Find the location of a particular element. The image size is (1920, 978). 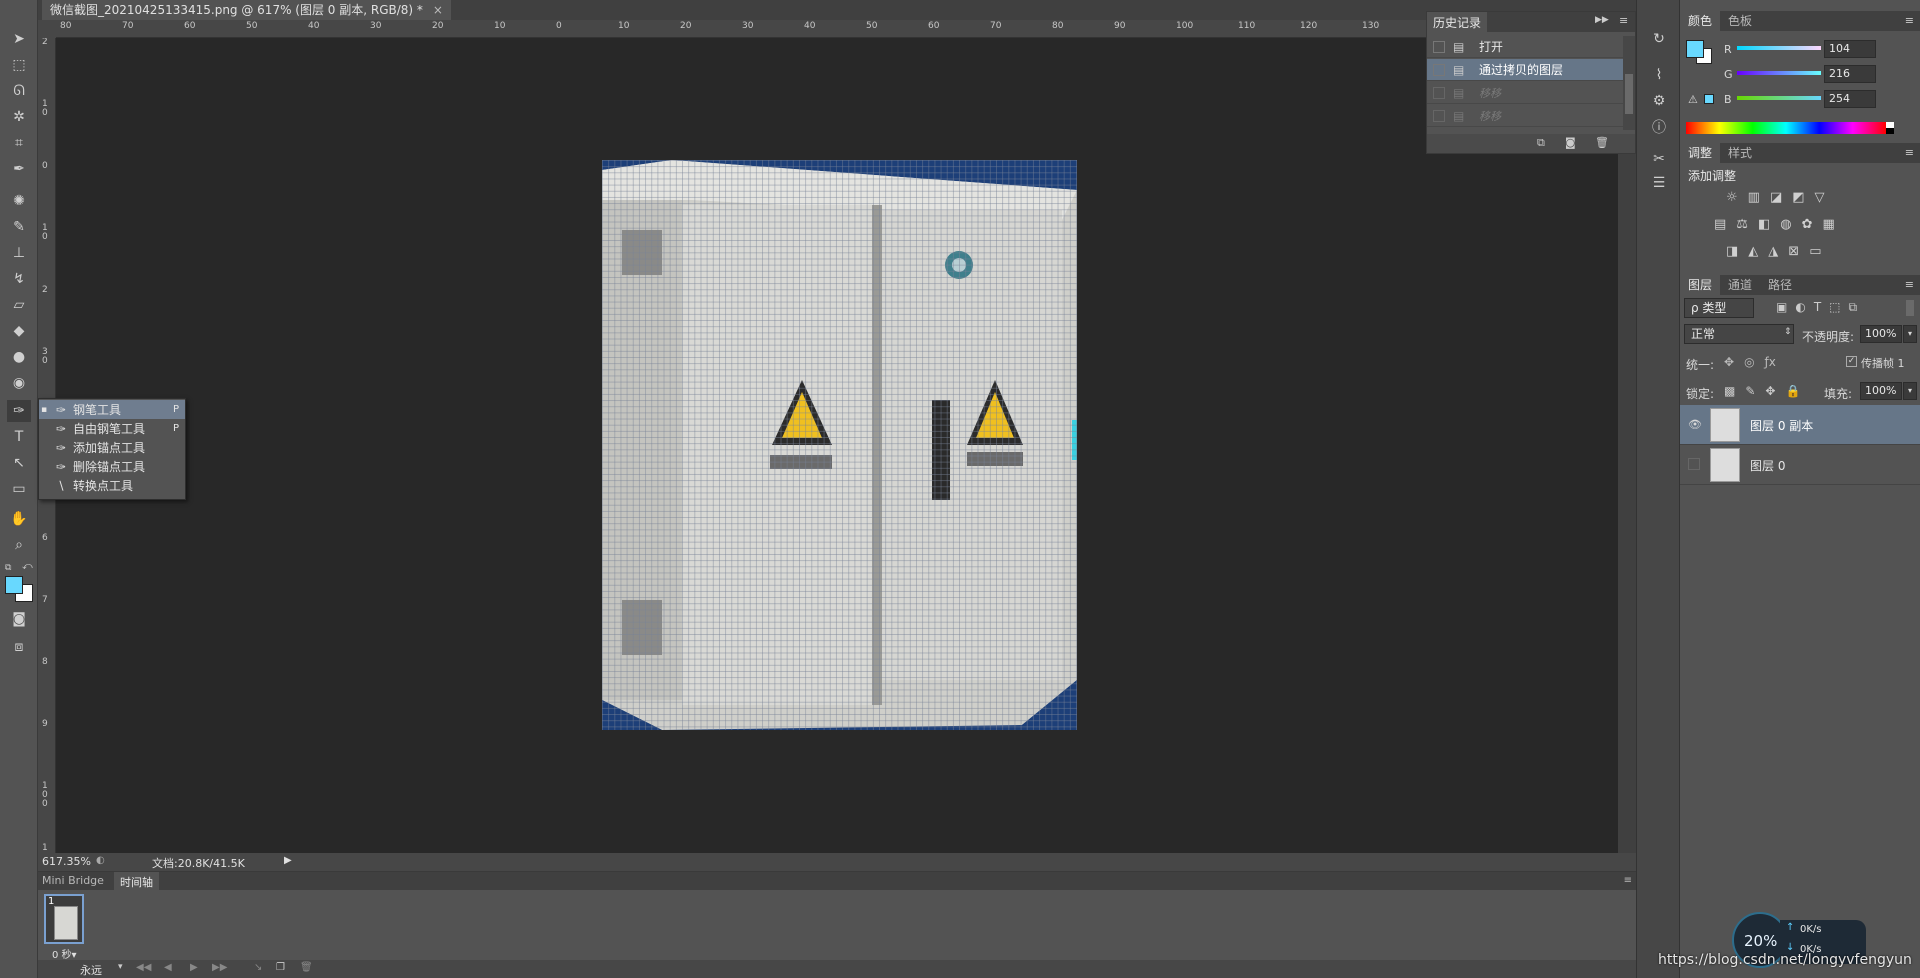

history-panel-icon: ↻ is located at coordinates (1659, 39).